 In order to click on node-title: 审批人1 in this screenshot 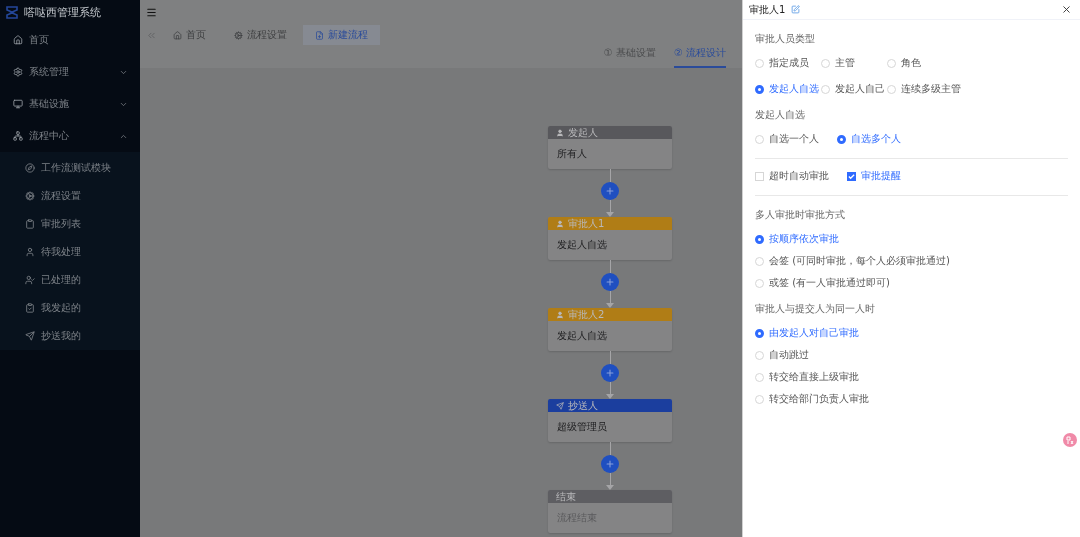, I will do `click(586, 223)`.